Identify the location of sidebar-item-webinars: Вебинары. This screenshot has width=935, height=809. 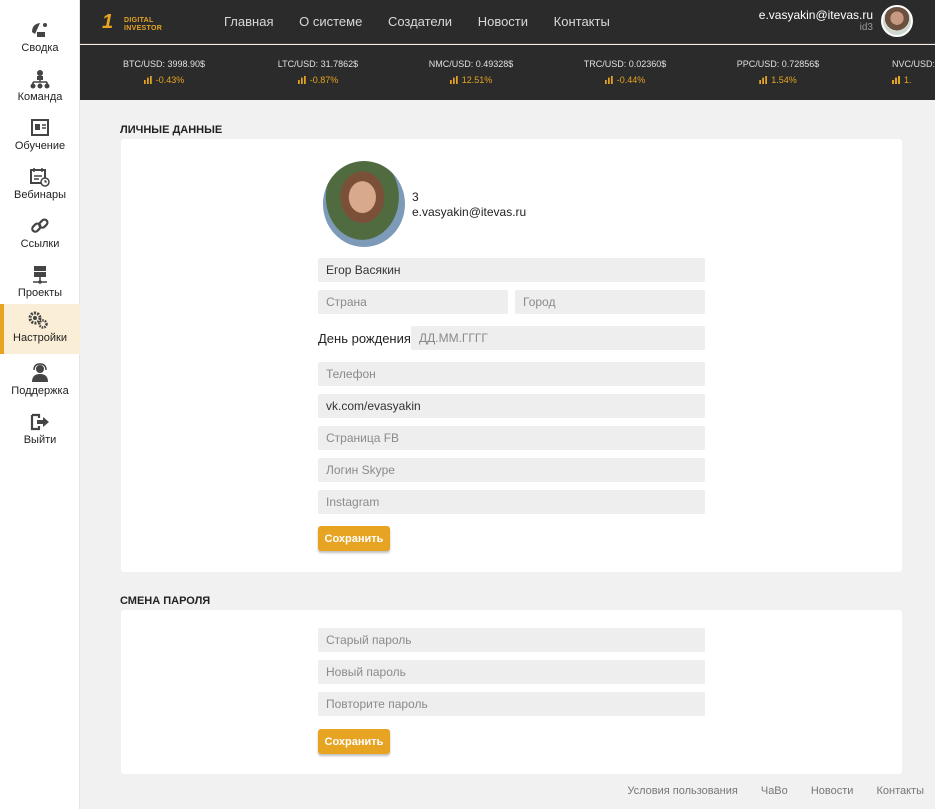
(40, 185).